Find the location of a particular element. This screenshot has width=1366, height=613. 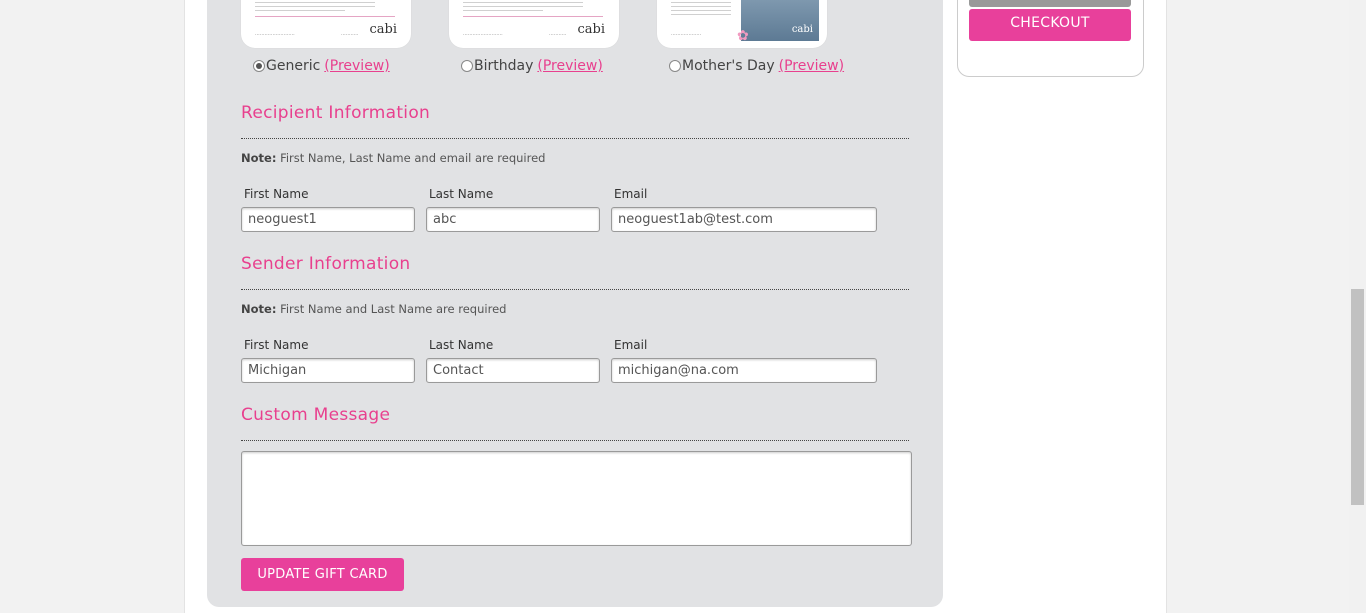

card-thumbnail-mothers-day: ✿ ··················· cabi is located at coordinates (742, 24).